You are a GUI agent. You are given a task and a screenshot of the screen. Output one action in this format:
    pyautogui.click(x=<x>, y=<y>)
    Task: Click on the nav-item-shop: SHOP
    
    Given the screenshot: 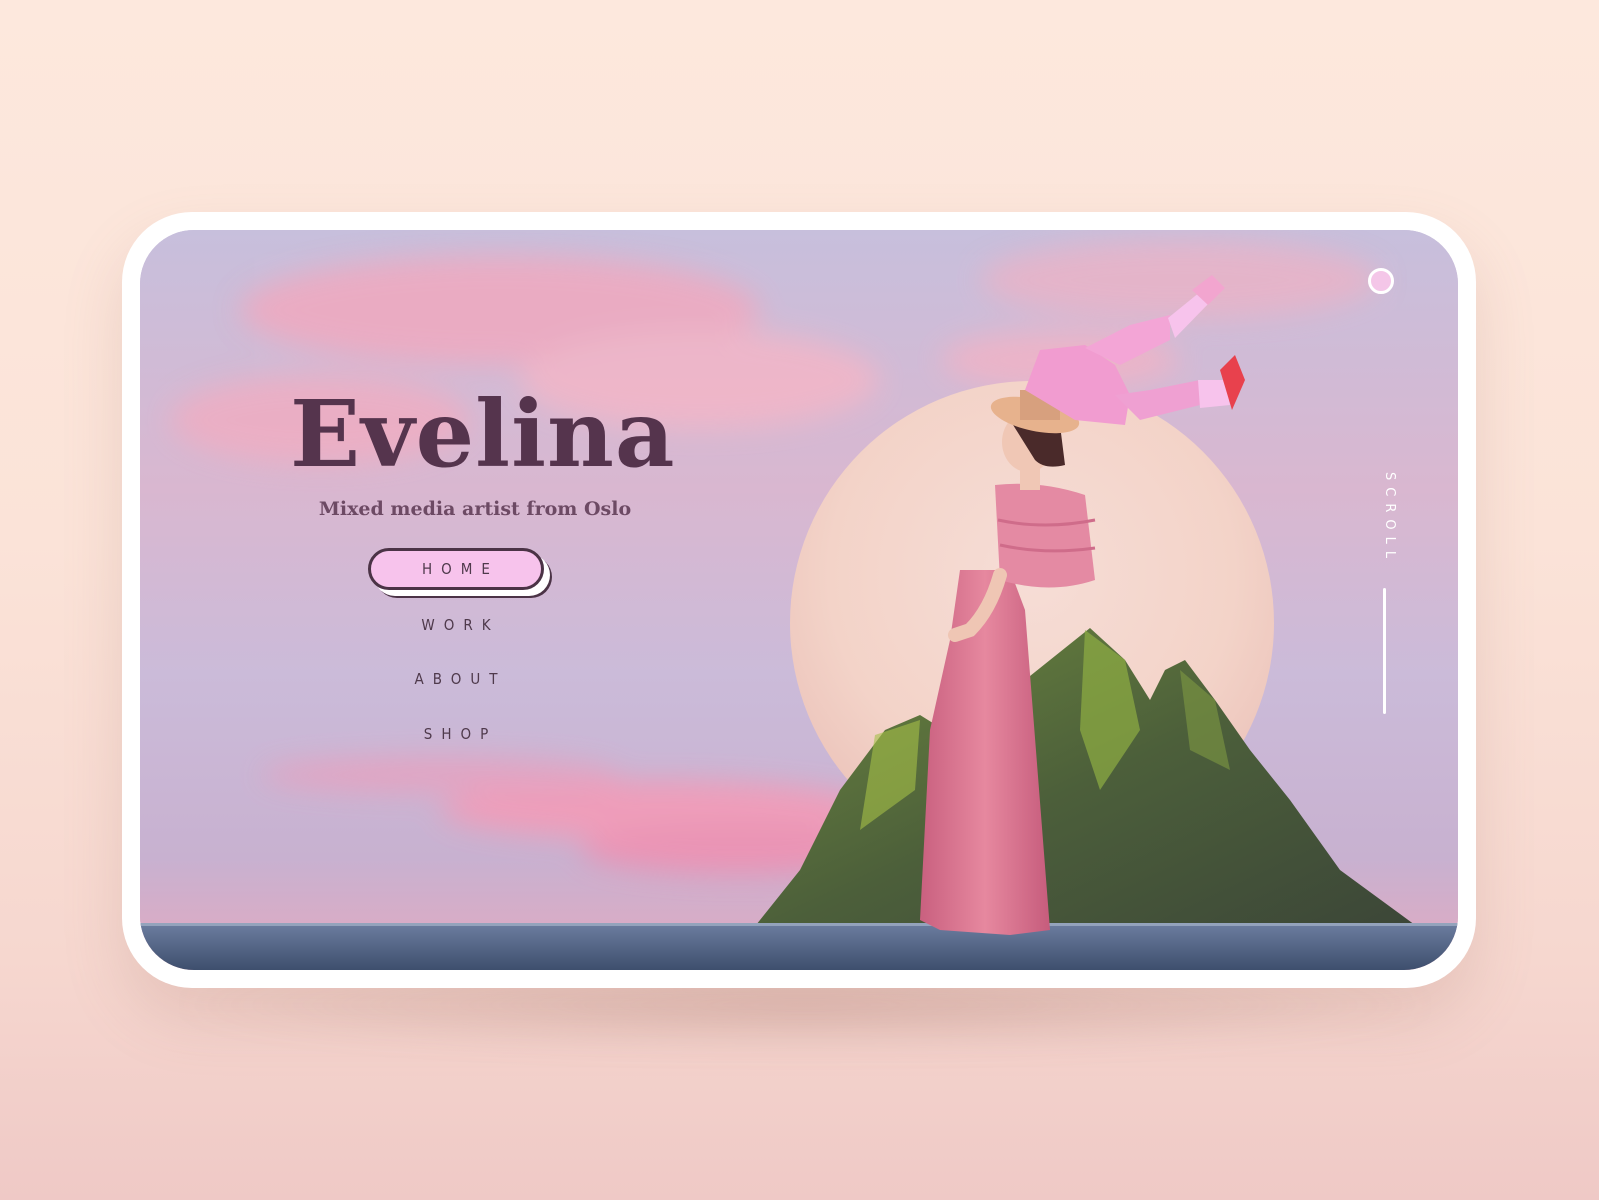 What is the action you would take?
    pyautogui.click(x=456, y=734)
    